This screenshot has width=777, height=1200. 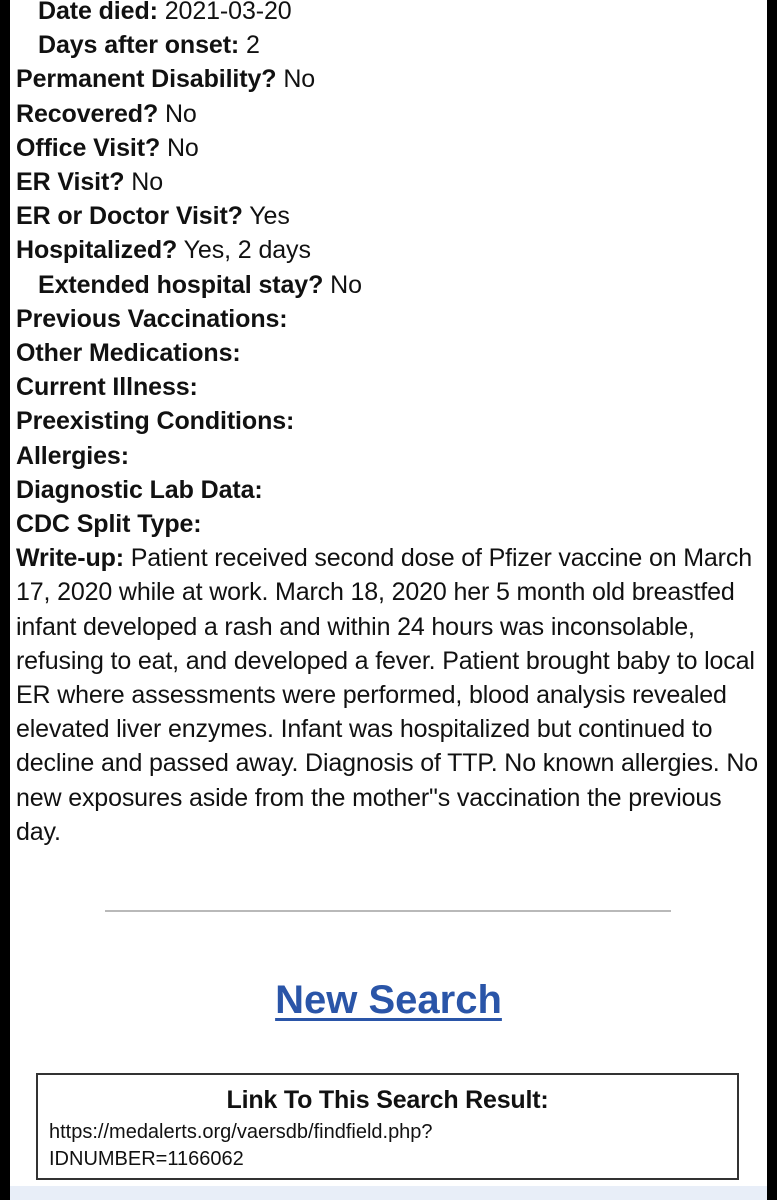 What do you see at coordinates (388, 45) in the screenshot?
I see `field-days-after-onset: Days after onset: 2` at bounding box center [388, 45].